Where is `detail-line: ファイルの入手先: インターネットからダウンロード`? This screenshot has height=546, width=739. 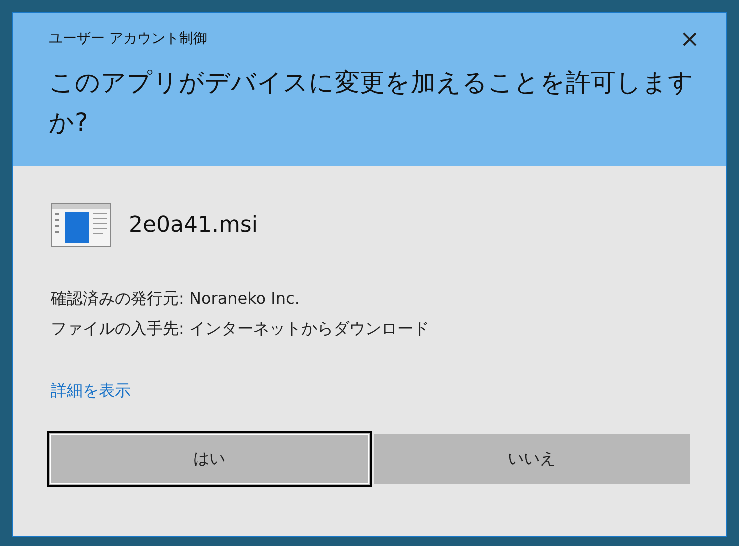 detail-line: ファイルの入手先: インターネットからダウンロード is located at coordinates (240, 329).